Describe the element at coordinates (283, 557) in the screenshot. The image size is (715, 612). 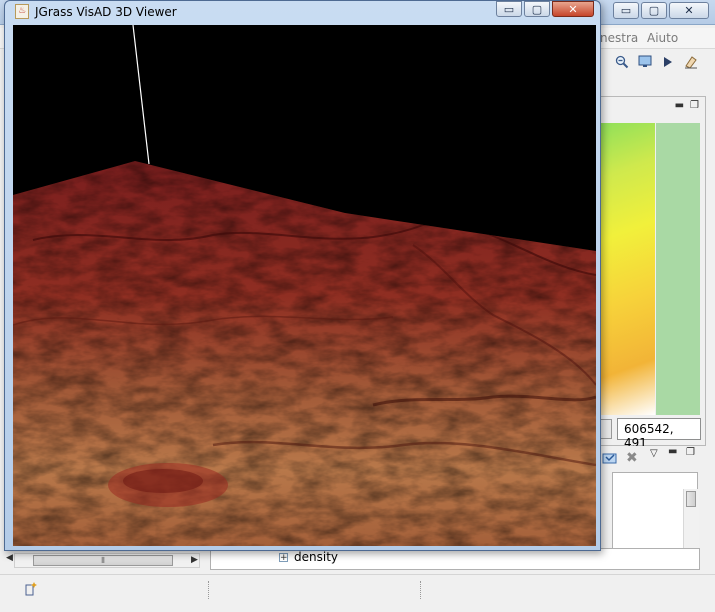
I see `expand-icon: +` at that location.